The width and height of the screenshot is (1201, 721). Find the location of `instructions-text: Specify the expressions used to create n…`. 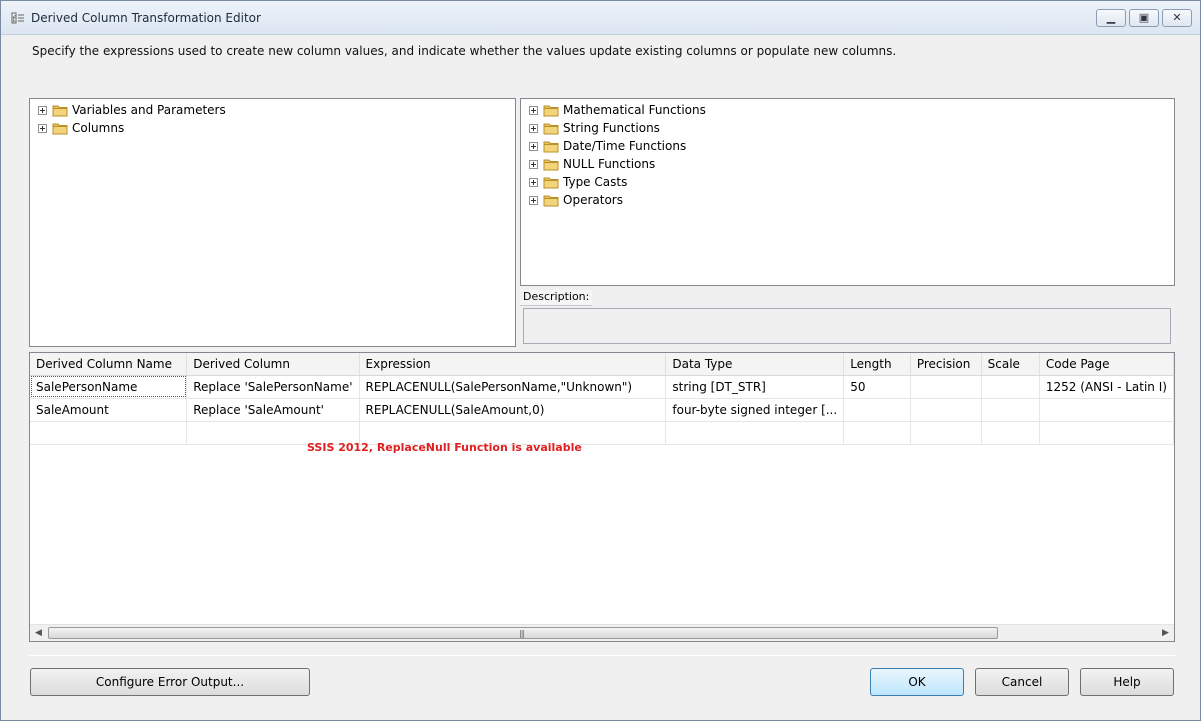

instructions-text: Specify the expressions used to create n… is located at coordinates (464, 51).